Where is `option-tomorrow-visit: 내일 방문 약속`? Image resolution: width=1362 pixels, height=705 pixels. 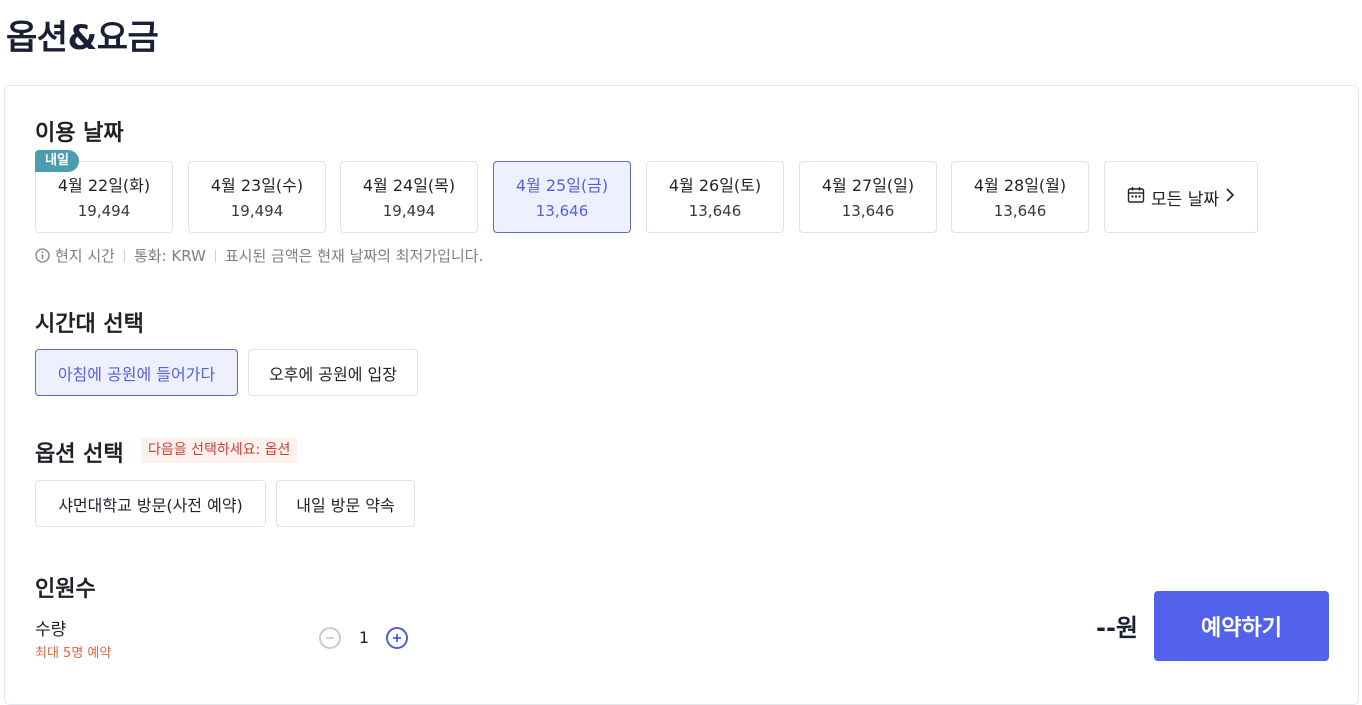
option-tomorrow-visit: 내일 방문 약속 is located at coordinates (345, 503).